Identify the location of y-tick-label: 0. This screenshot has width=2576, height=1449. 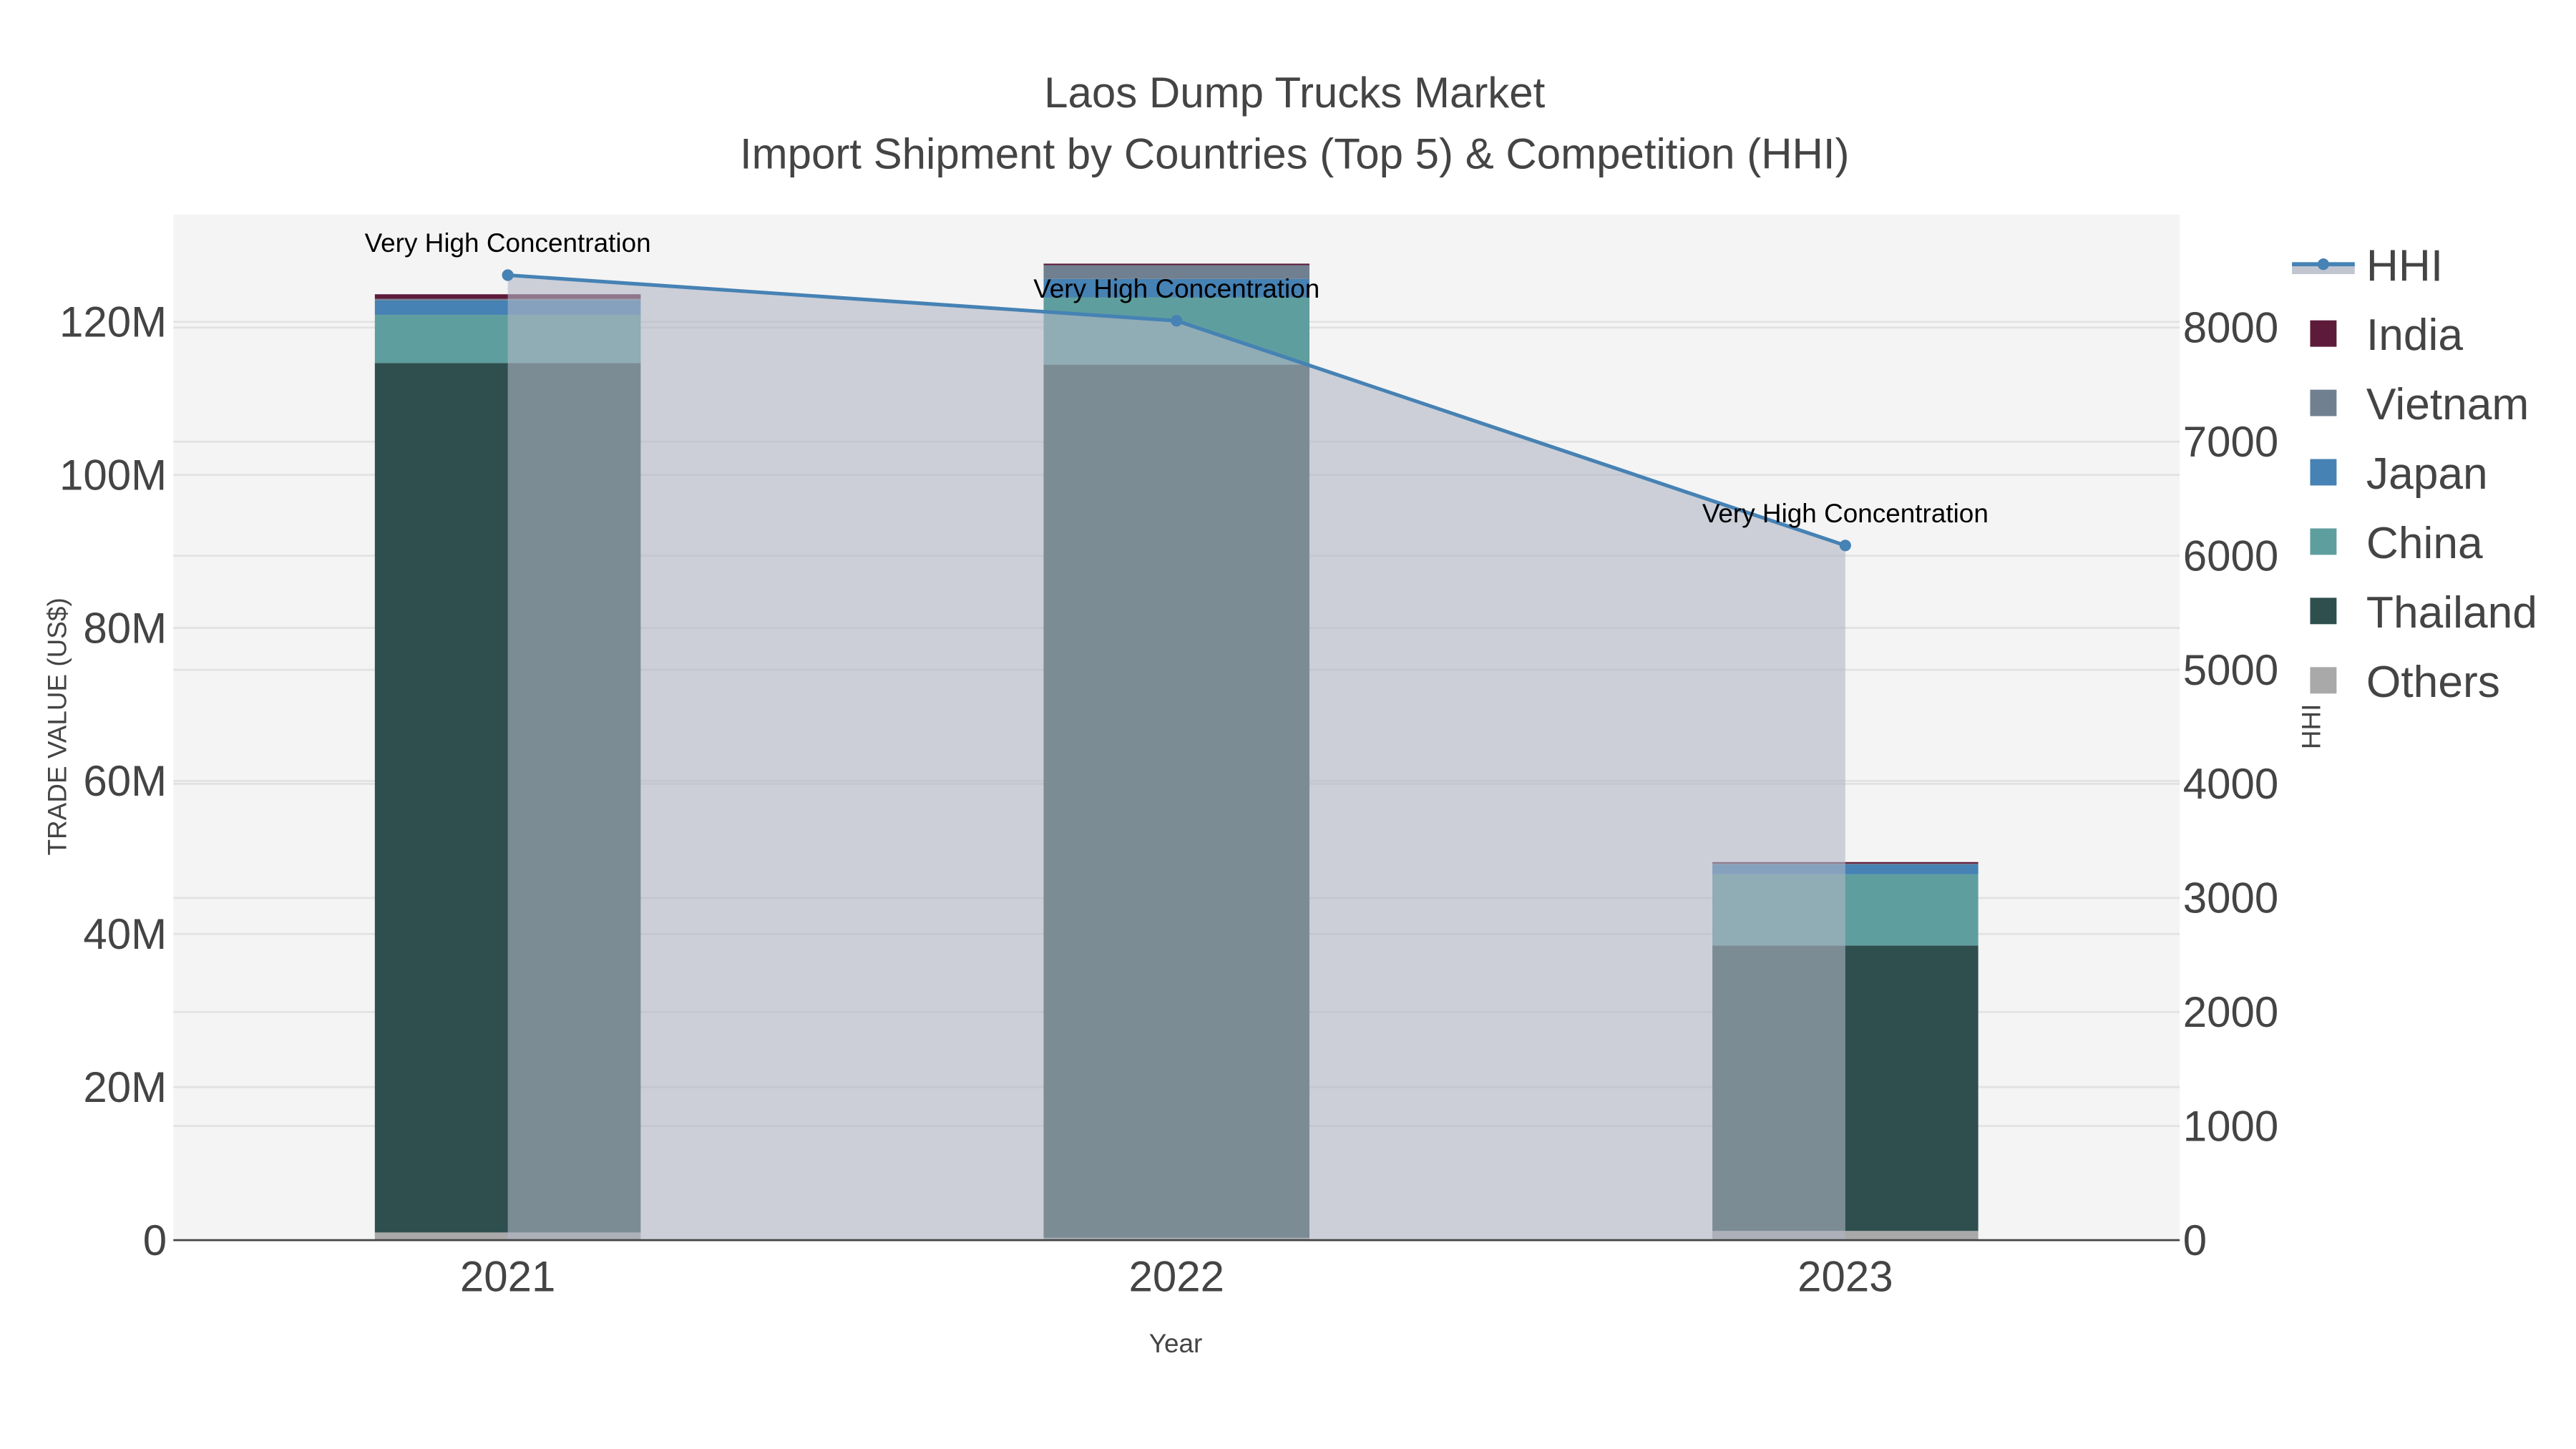
(155, 1240).